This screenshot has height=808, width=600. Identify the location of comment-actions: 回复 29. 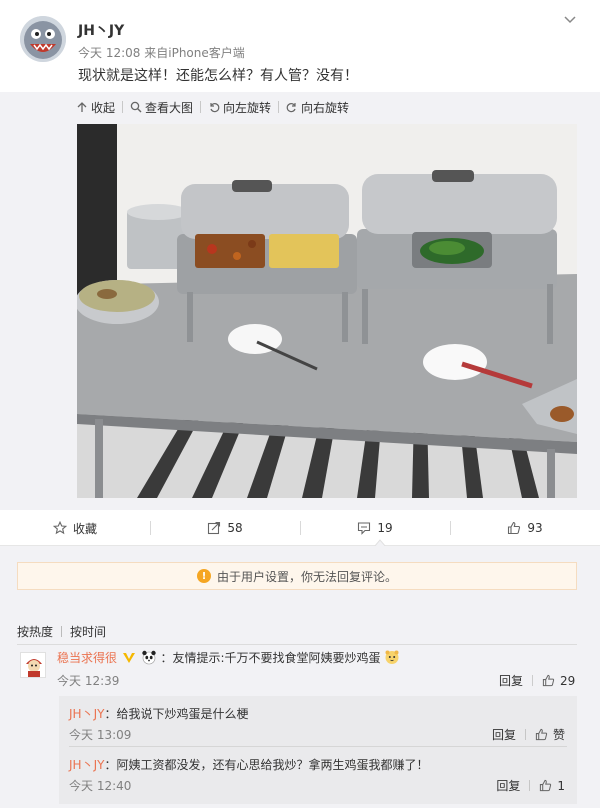
(537, 680).